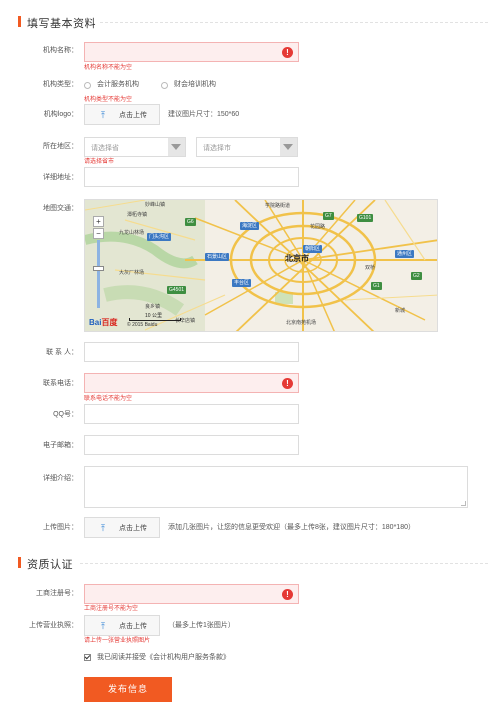  I want to click on map-district: 门头沟区, so click(159, 237).